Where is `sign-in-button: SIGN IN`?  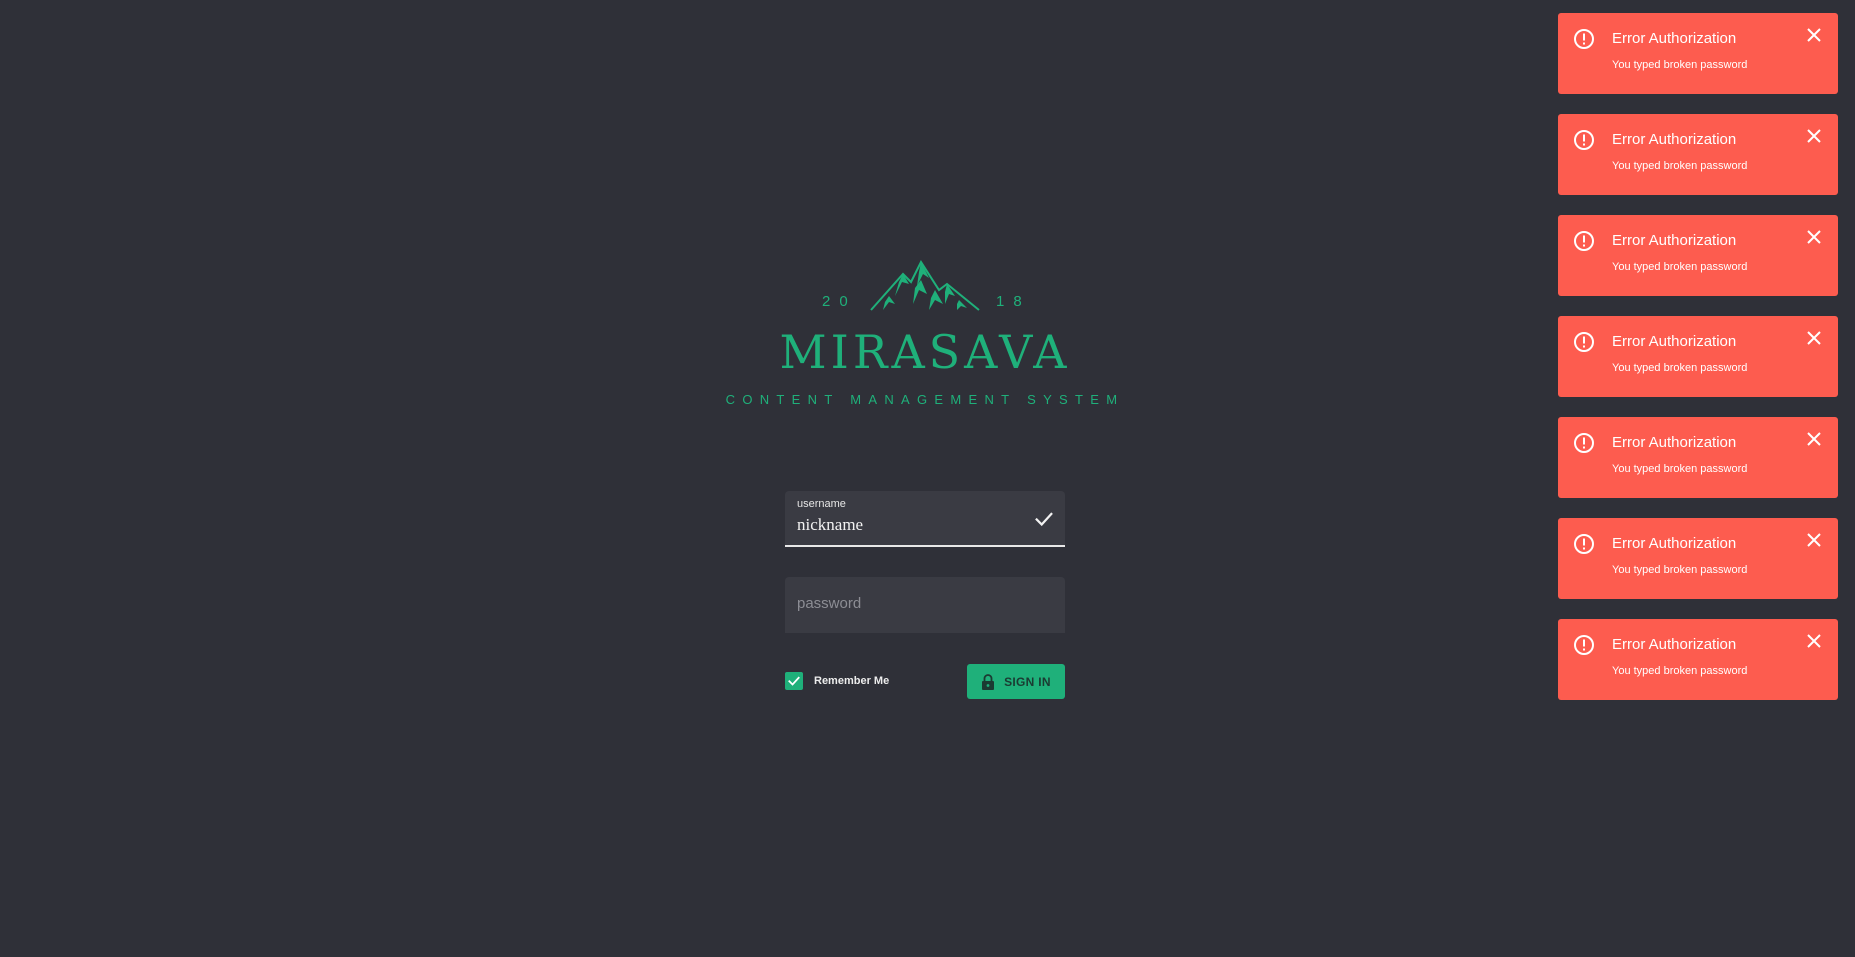
sign-in-button: SIGN IN is located at coordinates (1016, 681).